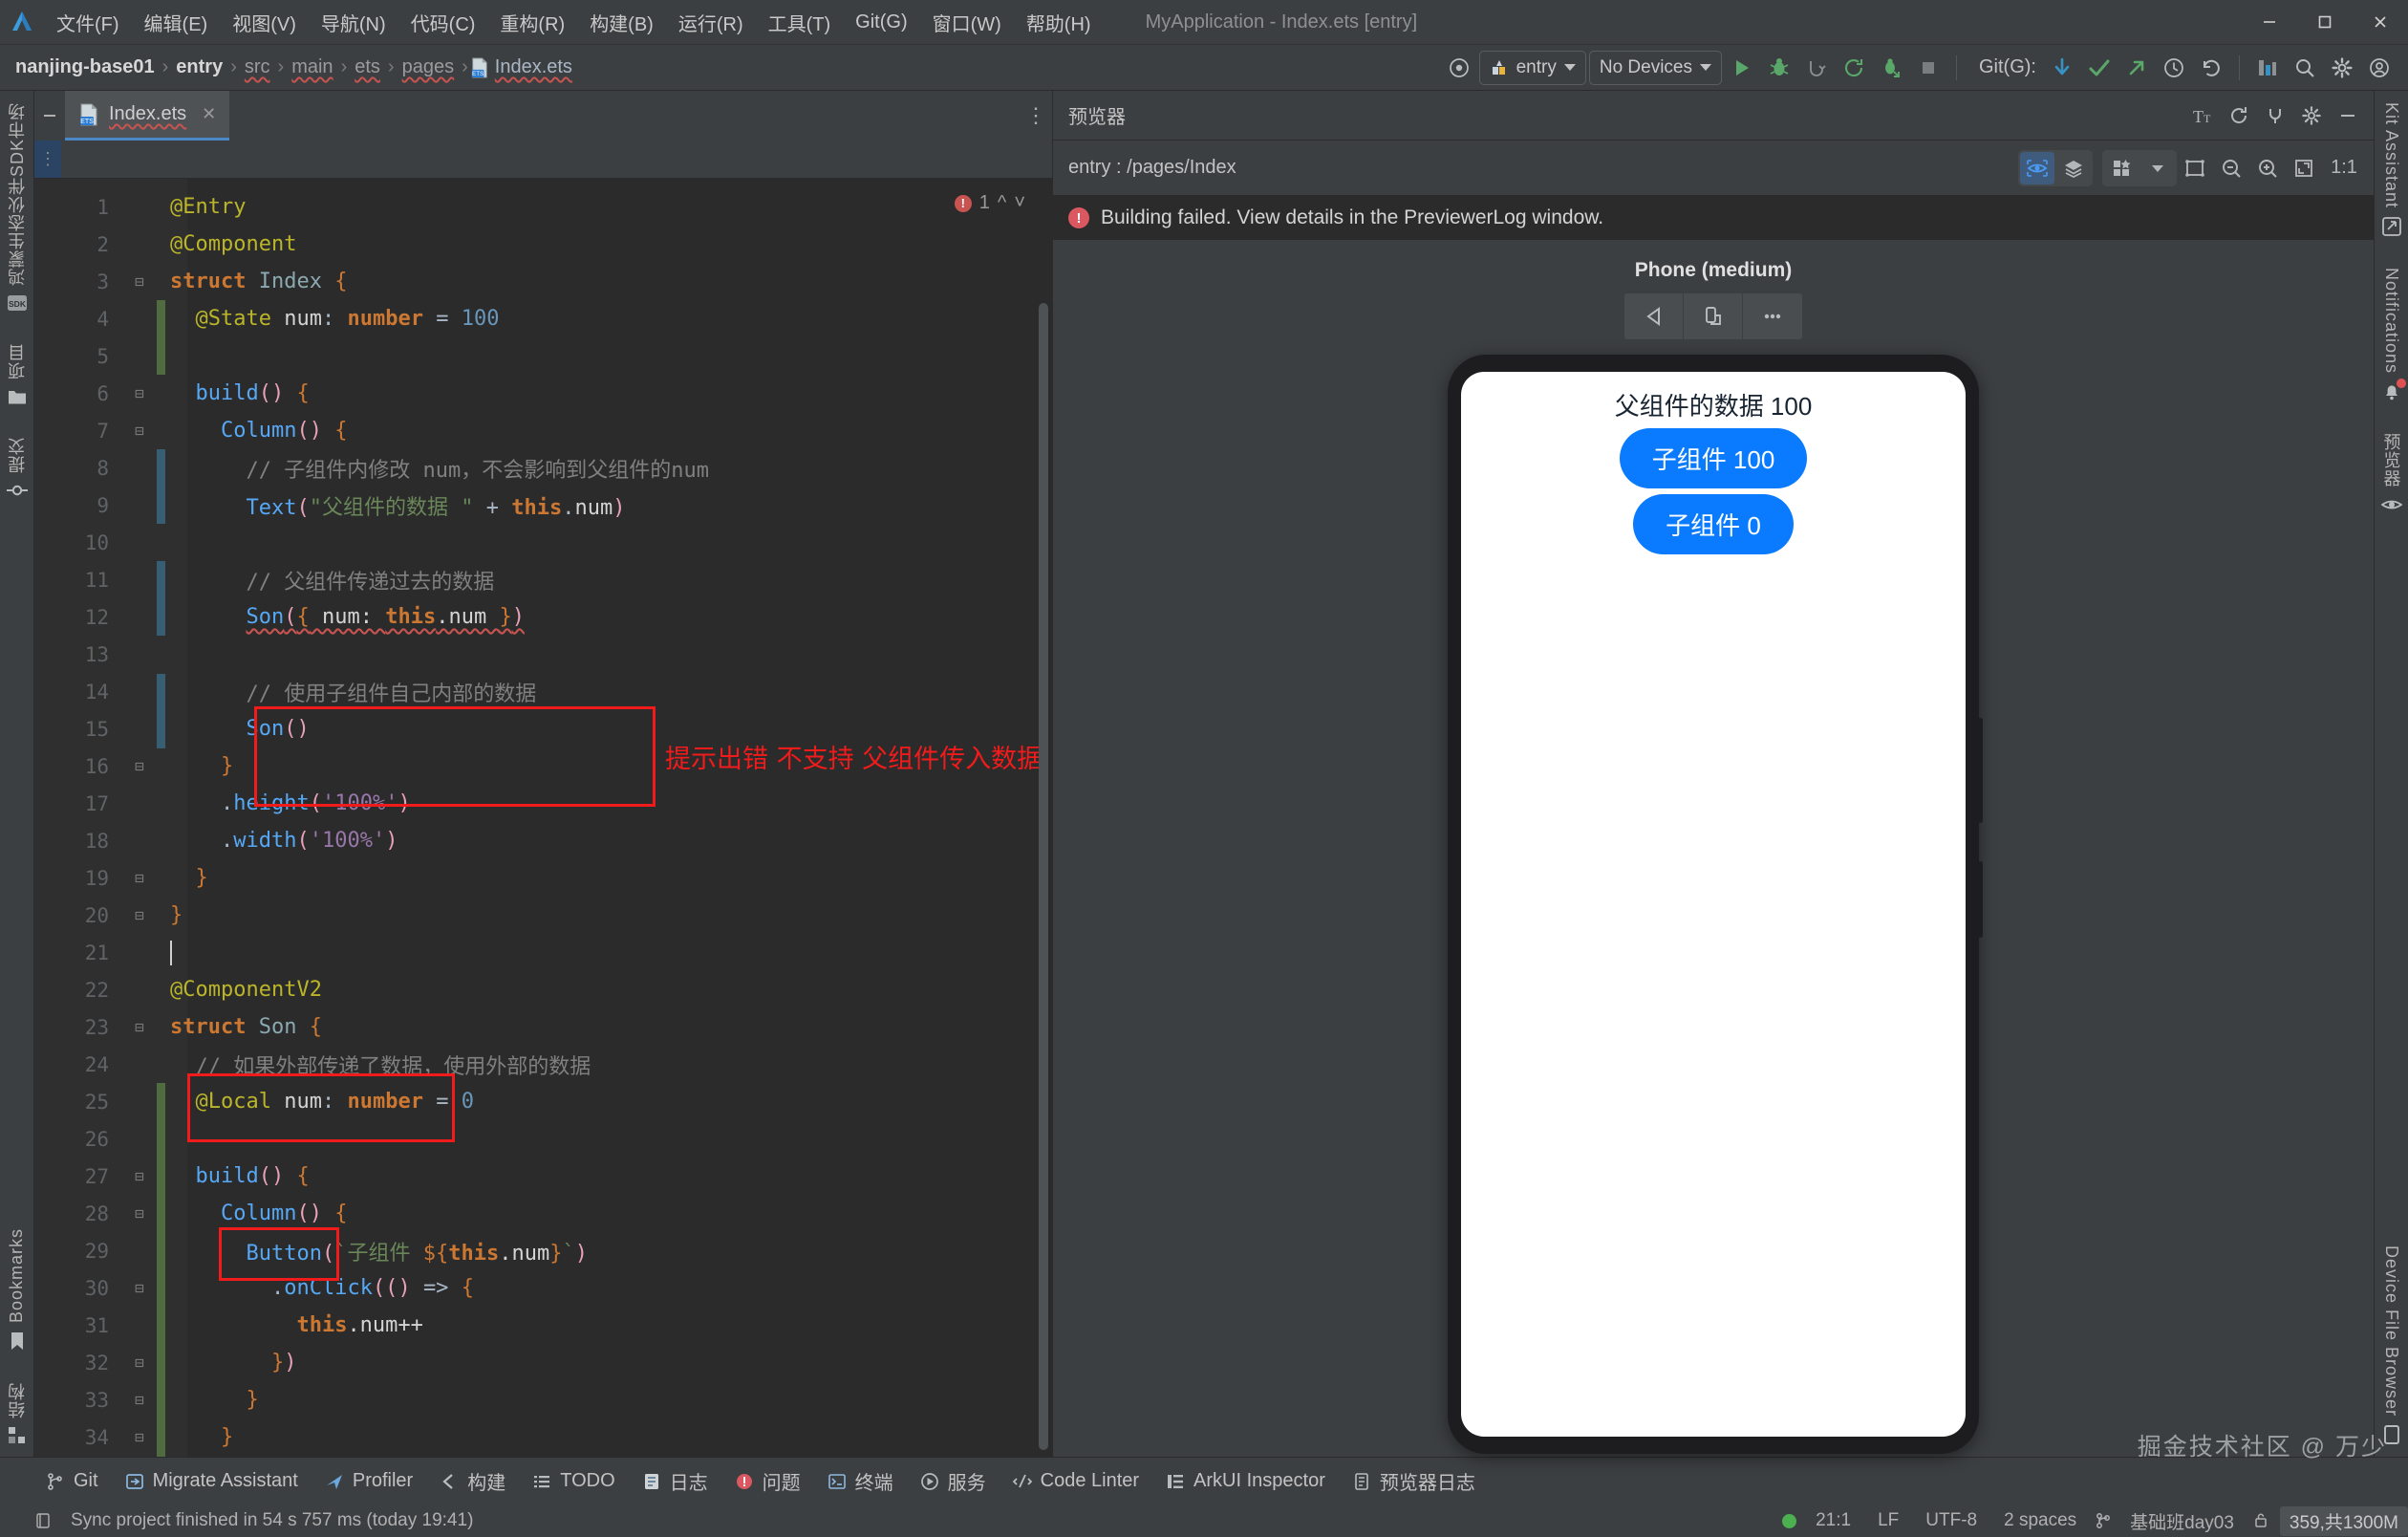 The height and width of the screenshot is (1537, 2408). What do you see at coordinates (711, 22) in the screenshot?
I see `menu-run: 运行(R)` at bounding box center [711, 22].